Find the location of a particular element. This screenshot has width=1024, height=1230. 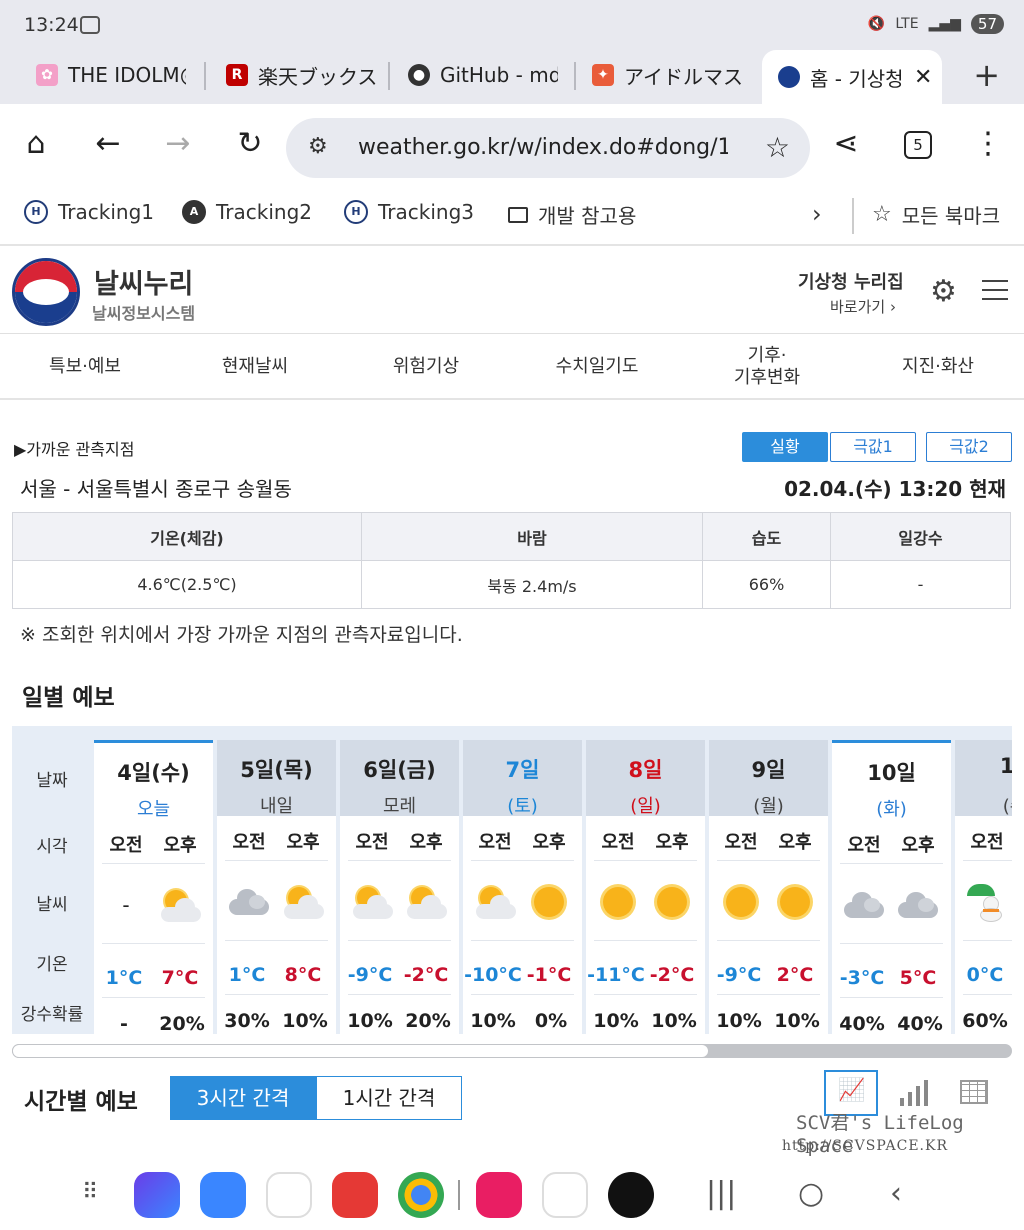

row-label-pop: 강수확률 is located at coordinates (52, 1015).